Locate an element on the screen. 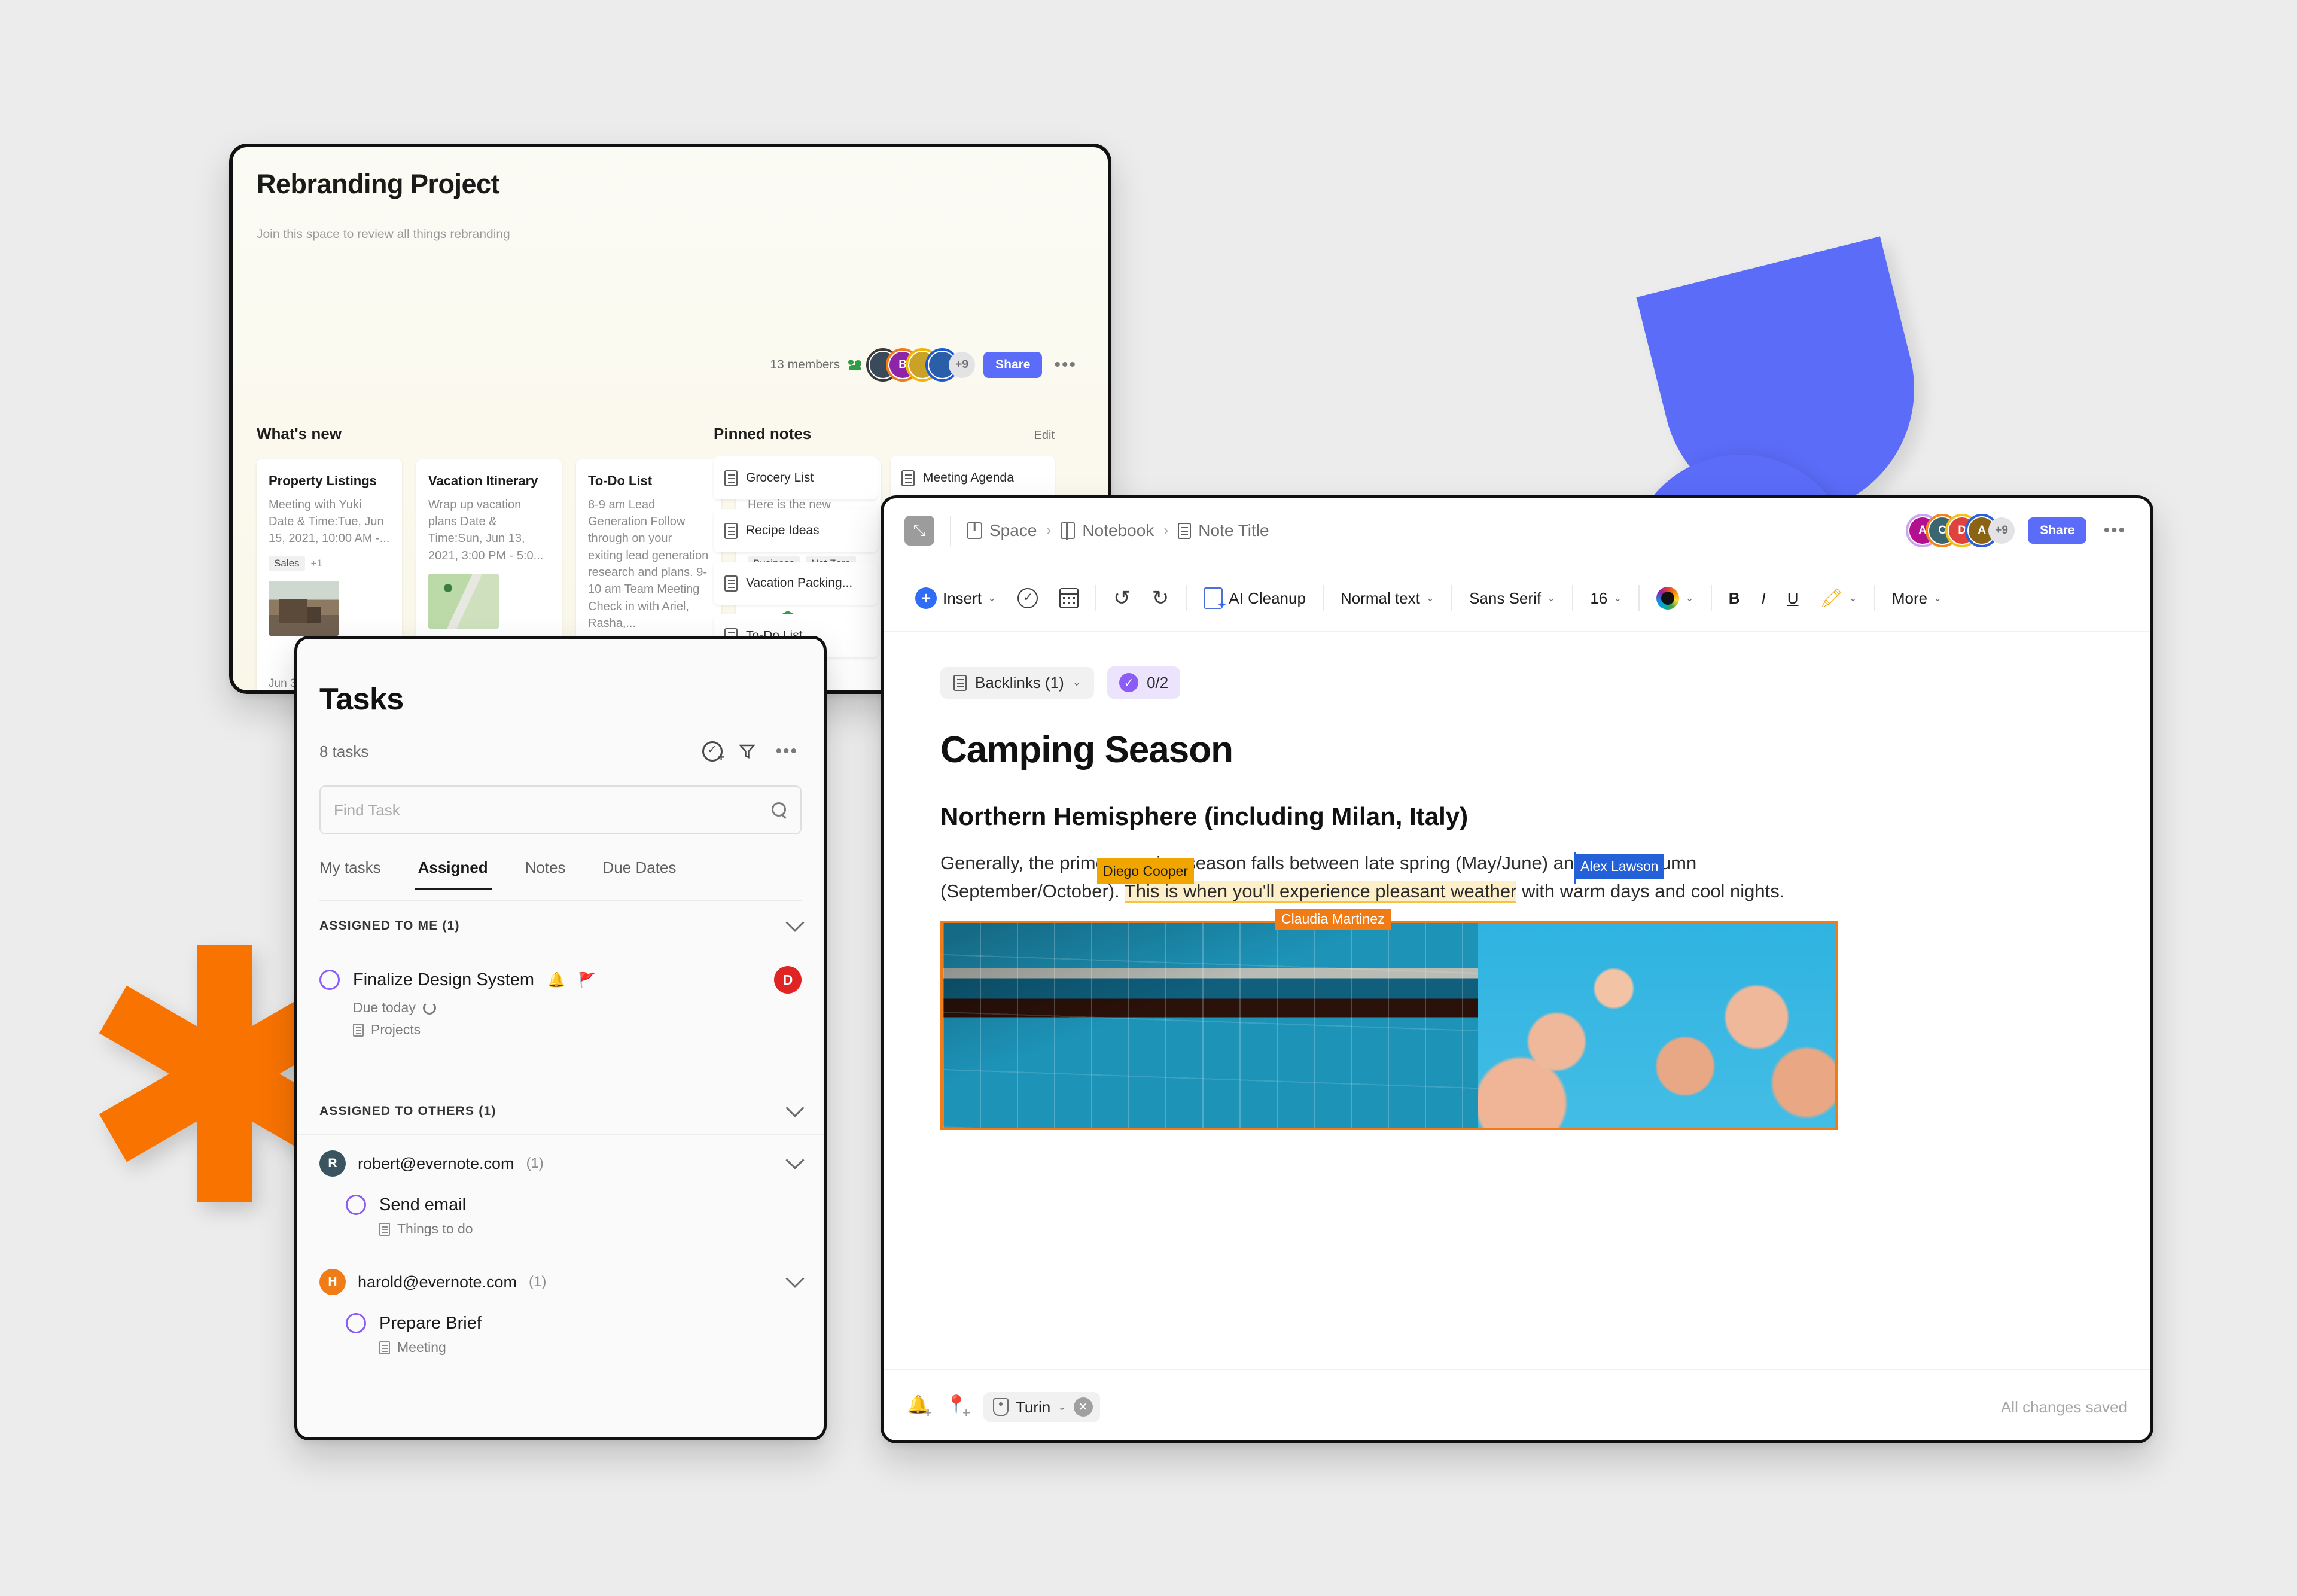  tab-assigned: Assigned is located at coordinates (453, 874).